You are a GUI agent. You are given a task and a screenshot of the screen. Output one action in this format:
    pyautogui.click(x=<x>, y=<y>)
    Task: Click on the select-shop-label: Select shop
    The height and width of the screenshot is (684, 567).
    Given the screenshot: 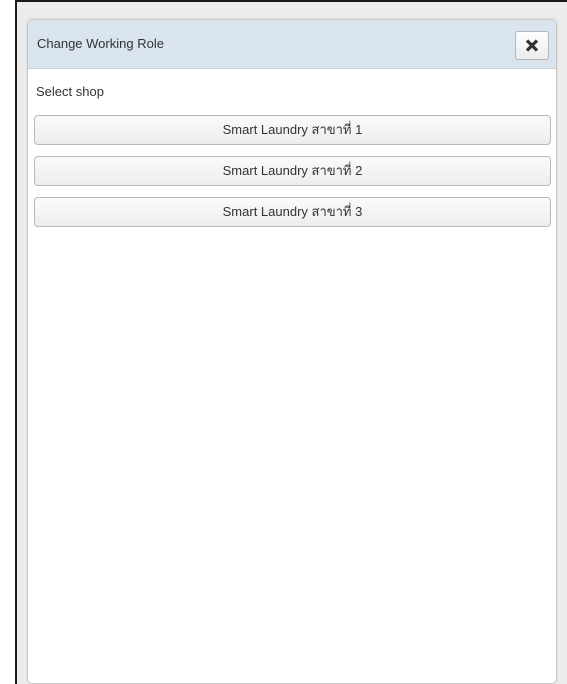 What is the action you would take?
    pyautogui.click(x=70, y=91)
    